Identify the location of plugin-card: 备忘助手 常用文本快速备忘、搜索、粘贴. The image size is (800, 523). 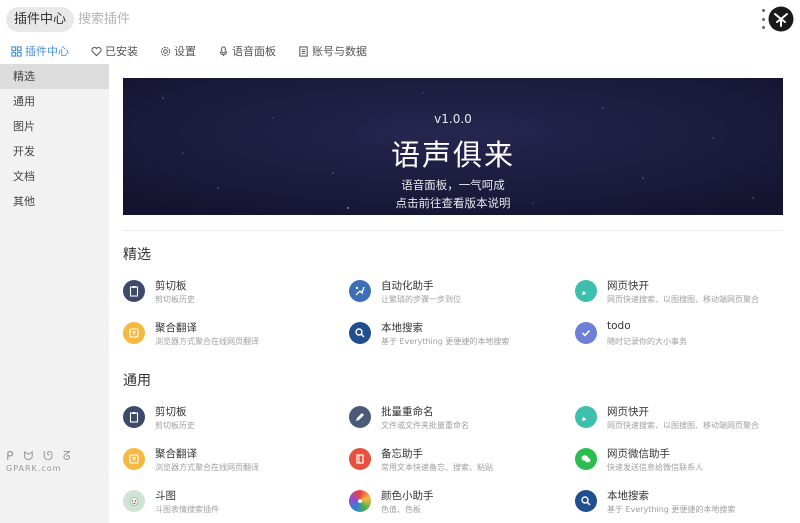
(454, 461).